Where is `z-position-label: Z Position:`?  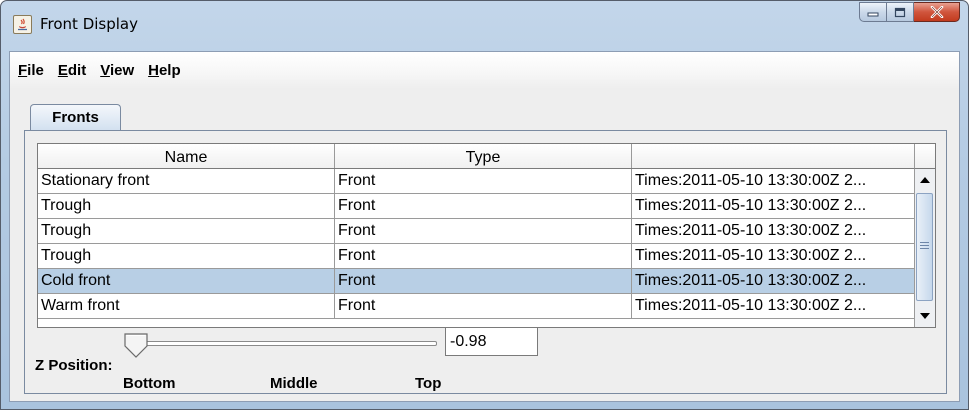
z-position-label: Z Position: is located at coordinates (74, 365).